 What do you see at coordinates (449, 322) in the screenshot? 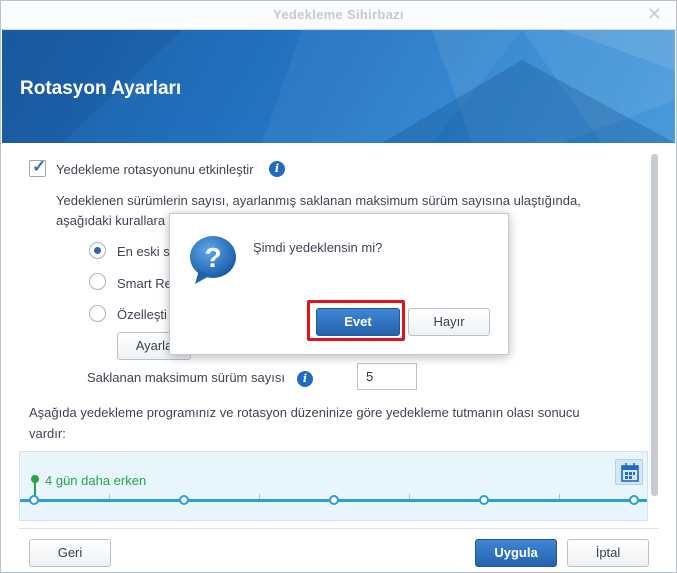
I see `no-button: Hayır` at bounding box center [449, 322].